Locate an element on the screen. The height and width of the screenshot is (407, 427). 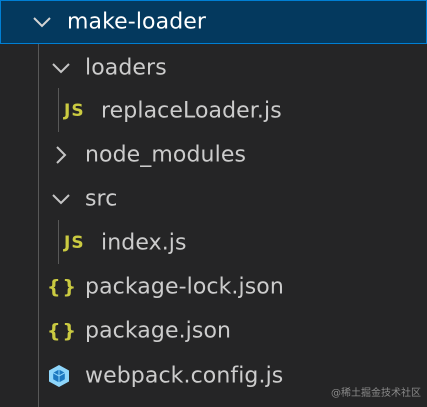
tree-item-replaceLoader-js: JS replaceLoader.js is located at coordinates (213, 111).